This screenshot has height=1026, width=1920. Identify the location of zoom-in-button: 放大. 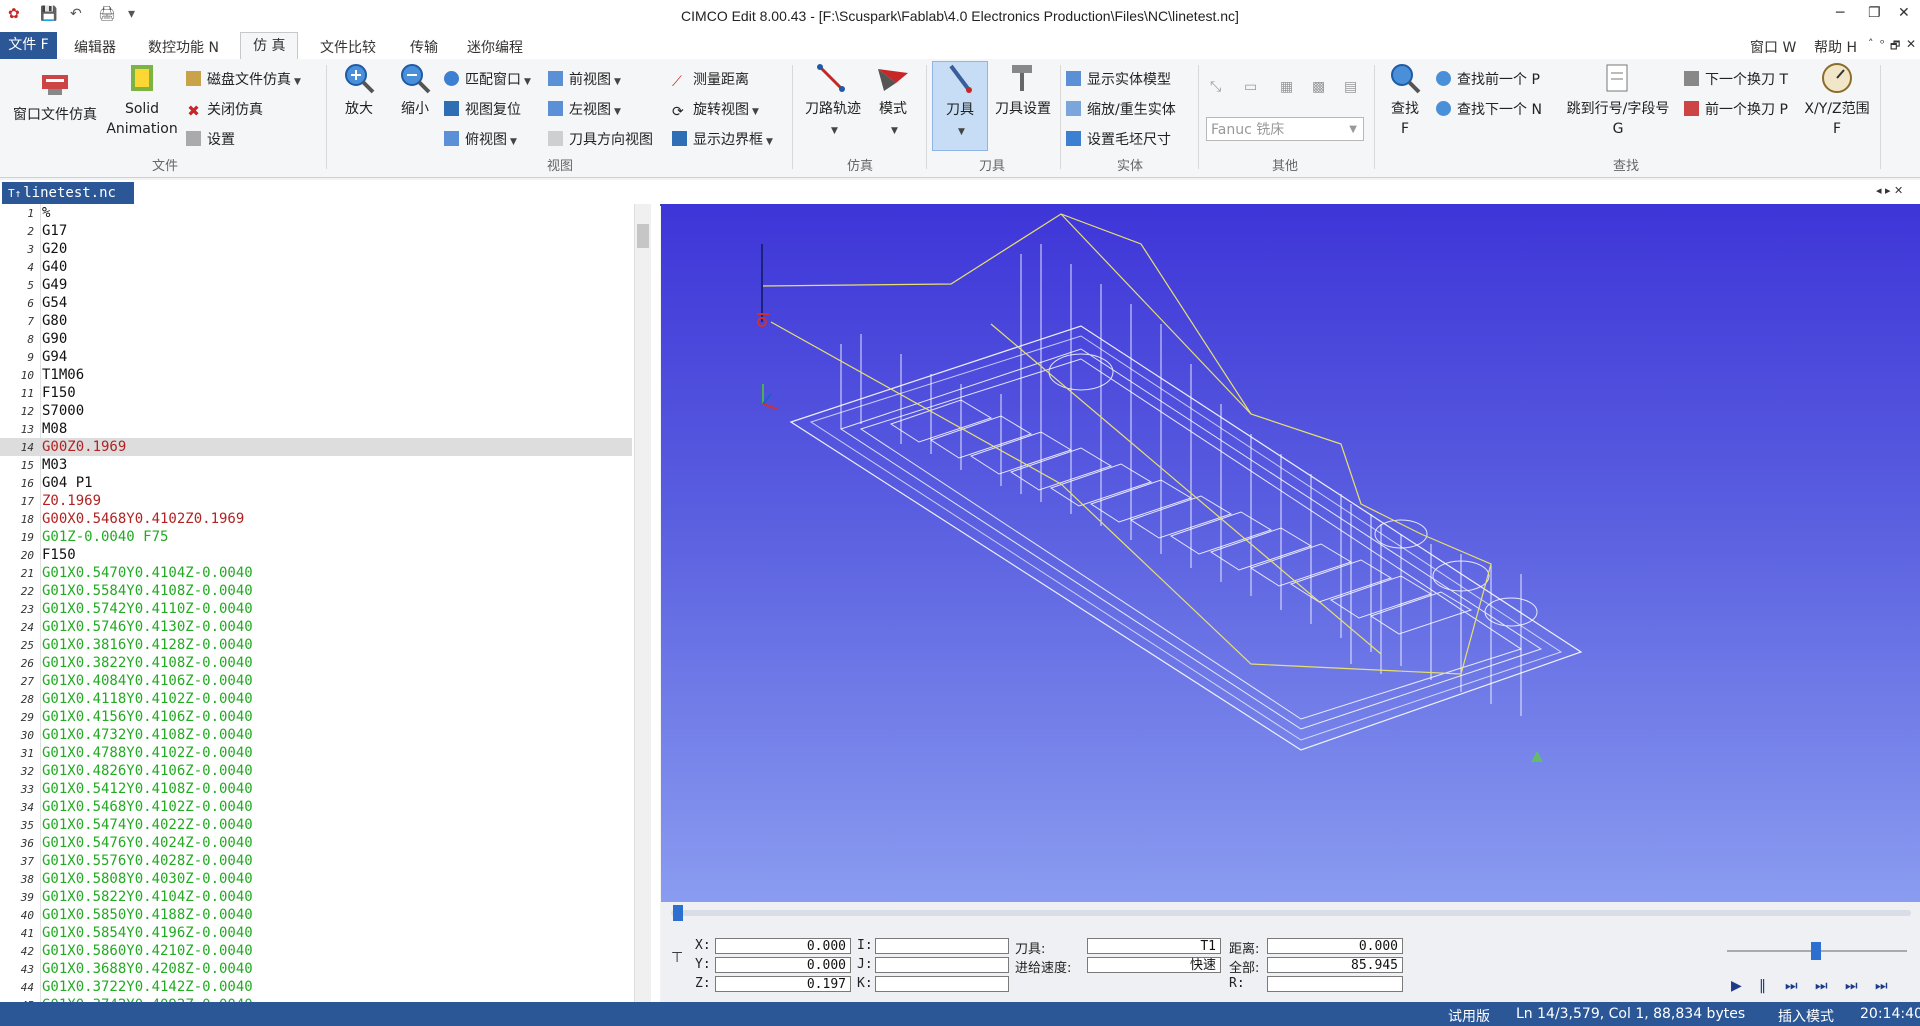
(359, 90).